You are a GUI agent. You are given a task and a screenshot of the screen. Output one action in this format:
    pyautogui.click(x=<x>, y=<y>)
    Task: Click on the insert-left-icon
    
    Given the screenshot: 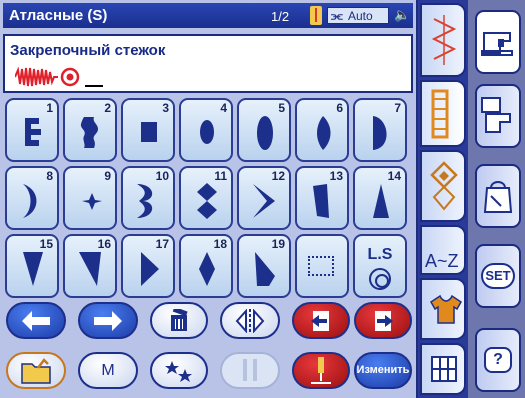 What is the action you would take?
    pyautogui.click(x=320, y=320)
    